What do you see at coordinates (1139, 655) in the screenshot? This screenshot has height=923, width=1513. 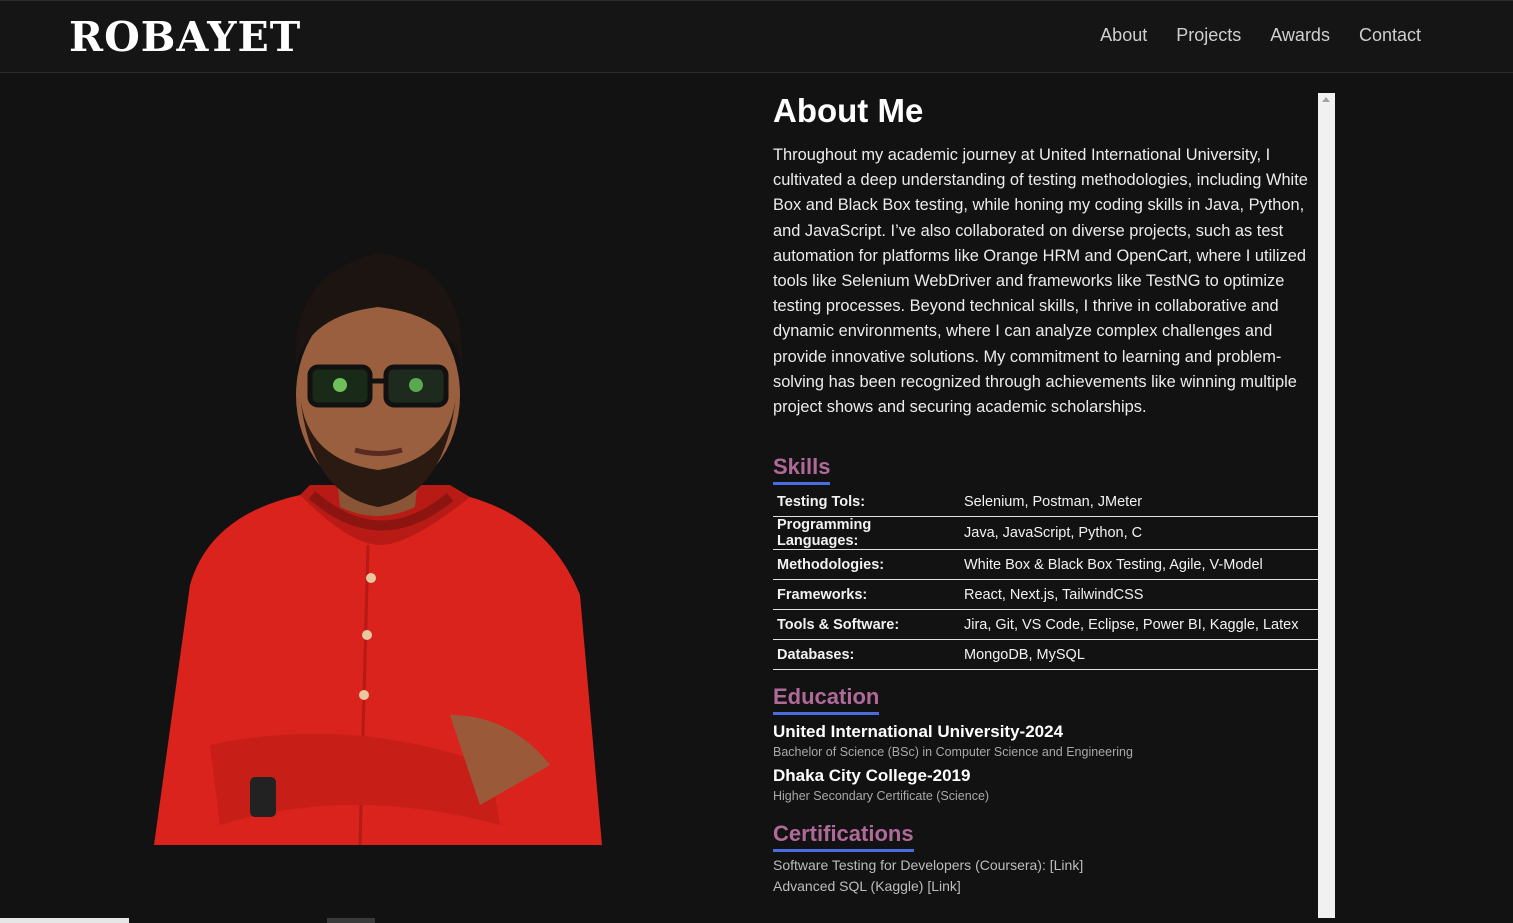 I see `skill-value: MongoDB, MySQL` at bounding box center [1139, 655].